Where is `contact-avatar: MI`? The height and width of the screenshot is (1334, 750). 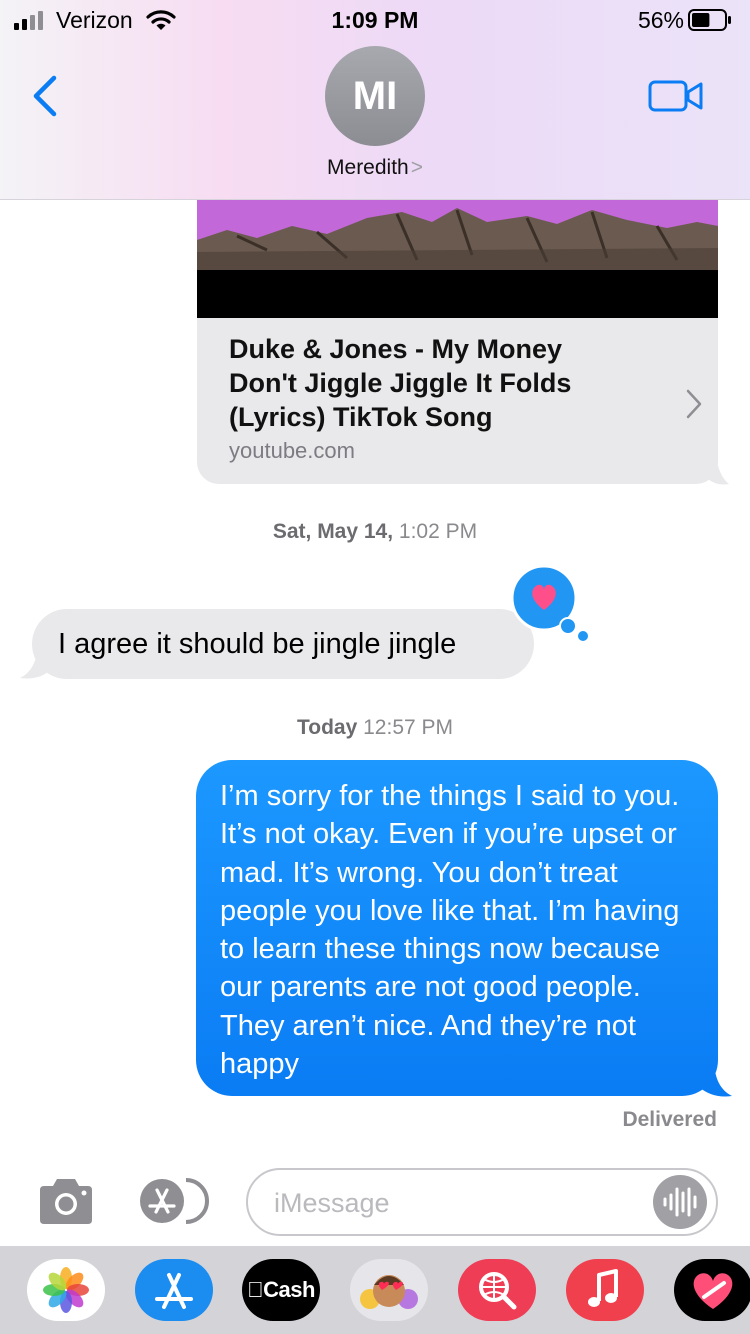 contact-avatar: MI is located at coordinates (375, 96).